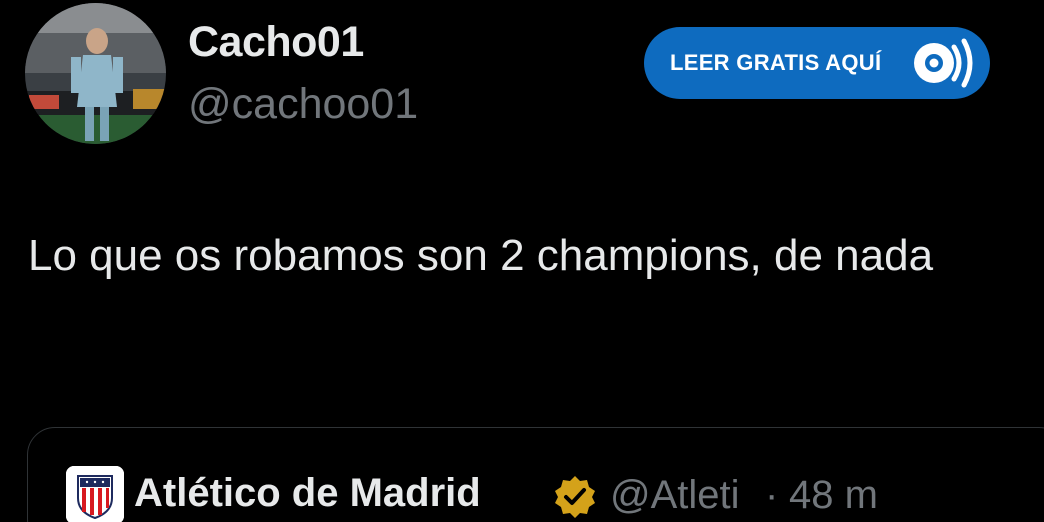 This screenshot has width=1044, height=522. I want to click on atletico-crest-icon, so click(95, 494).